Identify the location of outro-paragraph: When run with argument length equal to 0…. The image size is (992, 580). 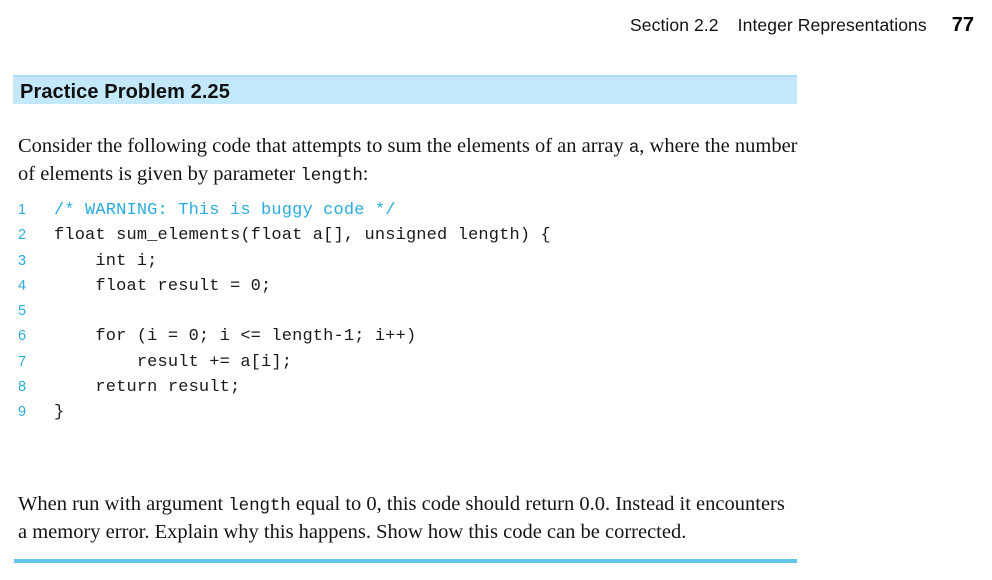
(408, 518).